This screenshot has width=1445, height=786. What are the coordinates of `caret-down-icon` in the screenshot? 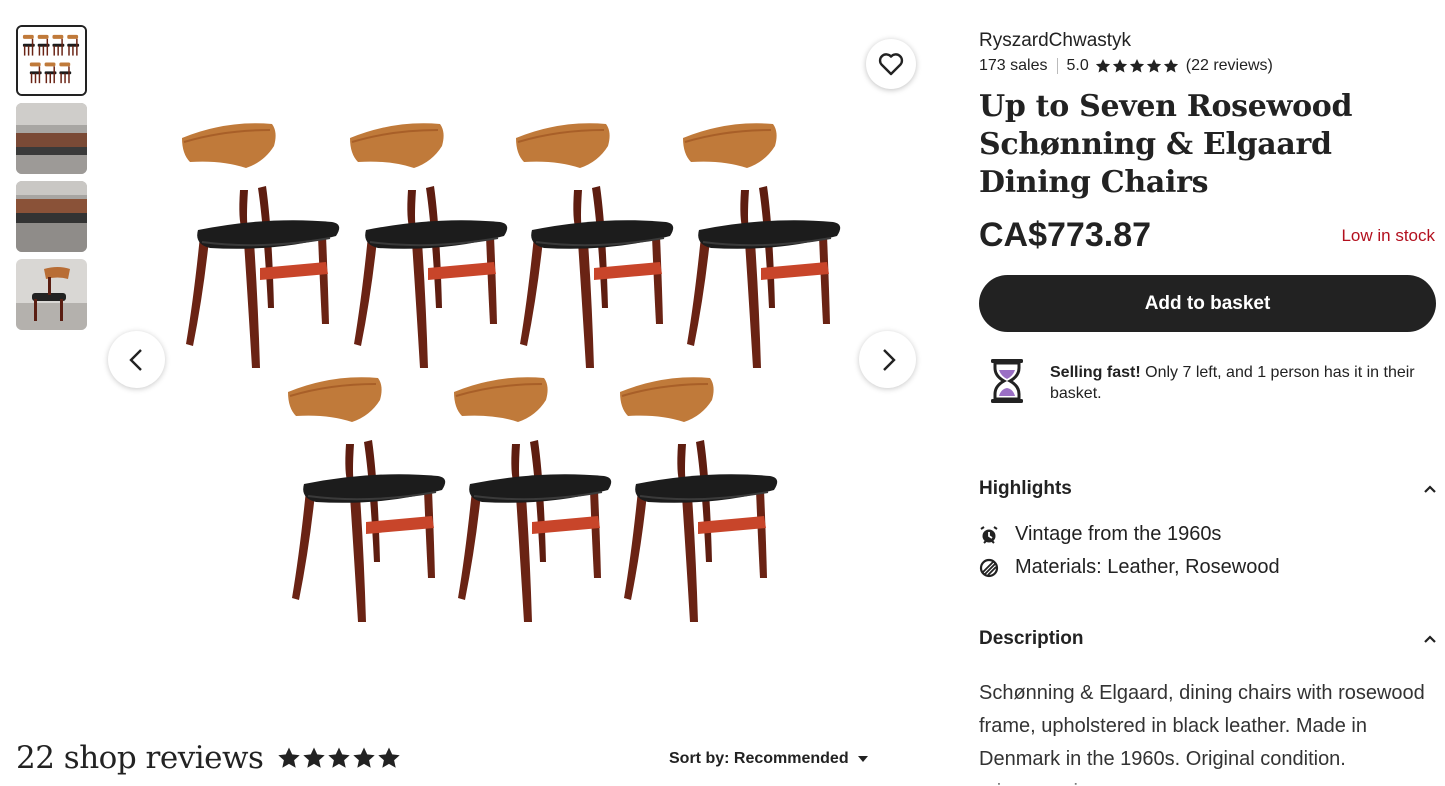 It's located at (862, 759).